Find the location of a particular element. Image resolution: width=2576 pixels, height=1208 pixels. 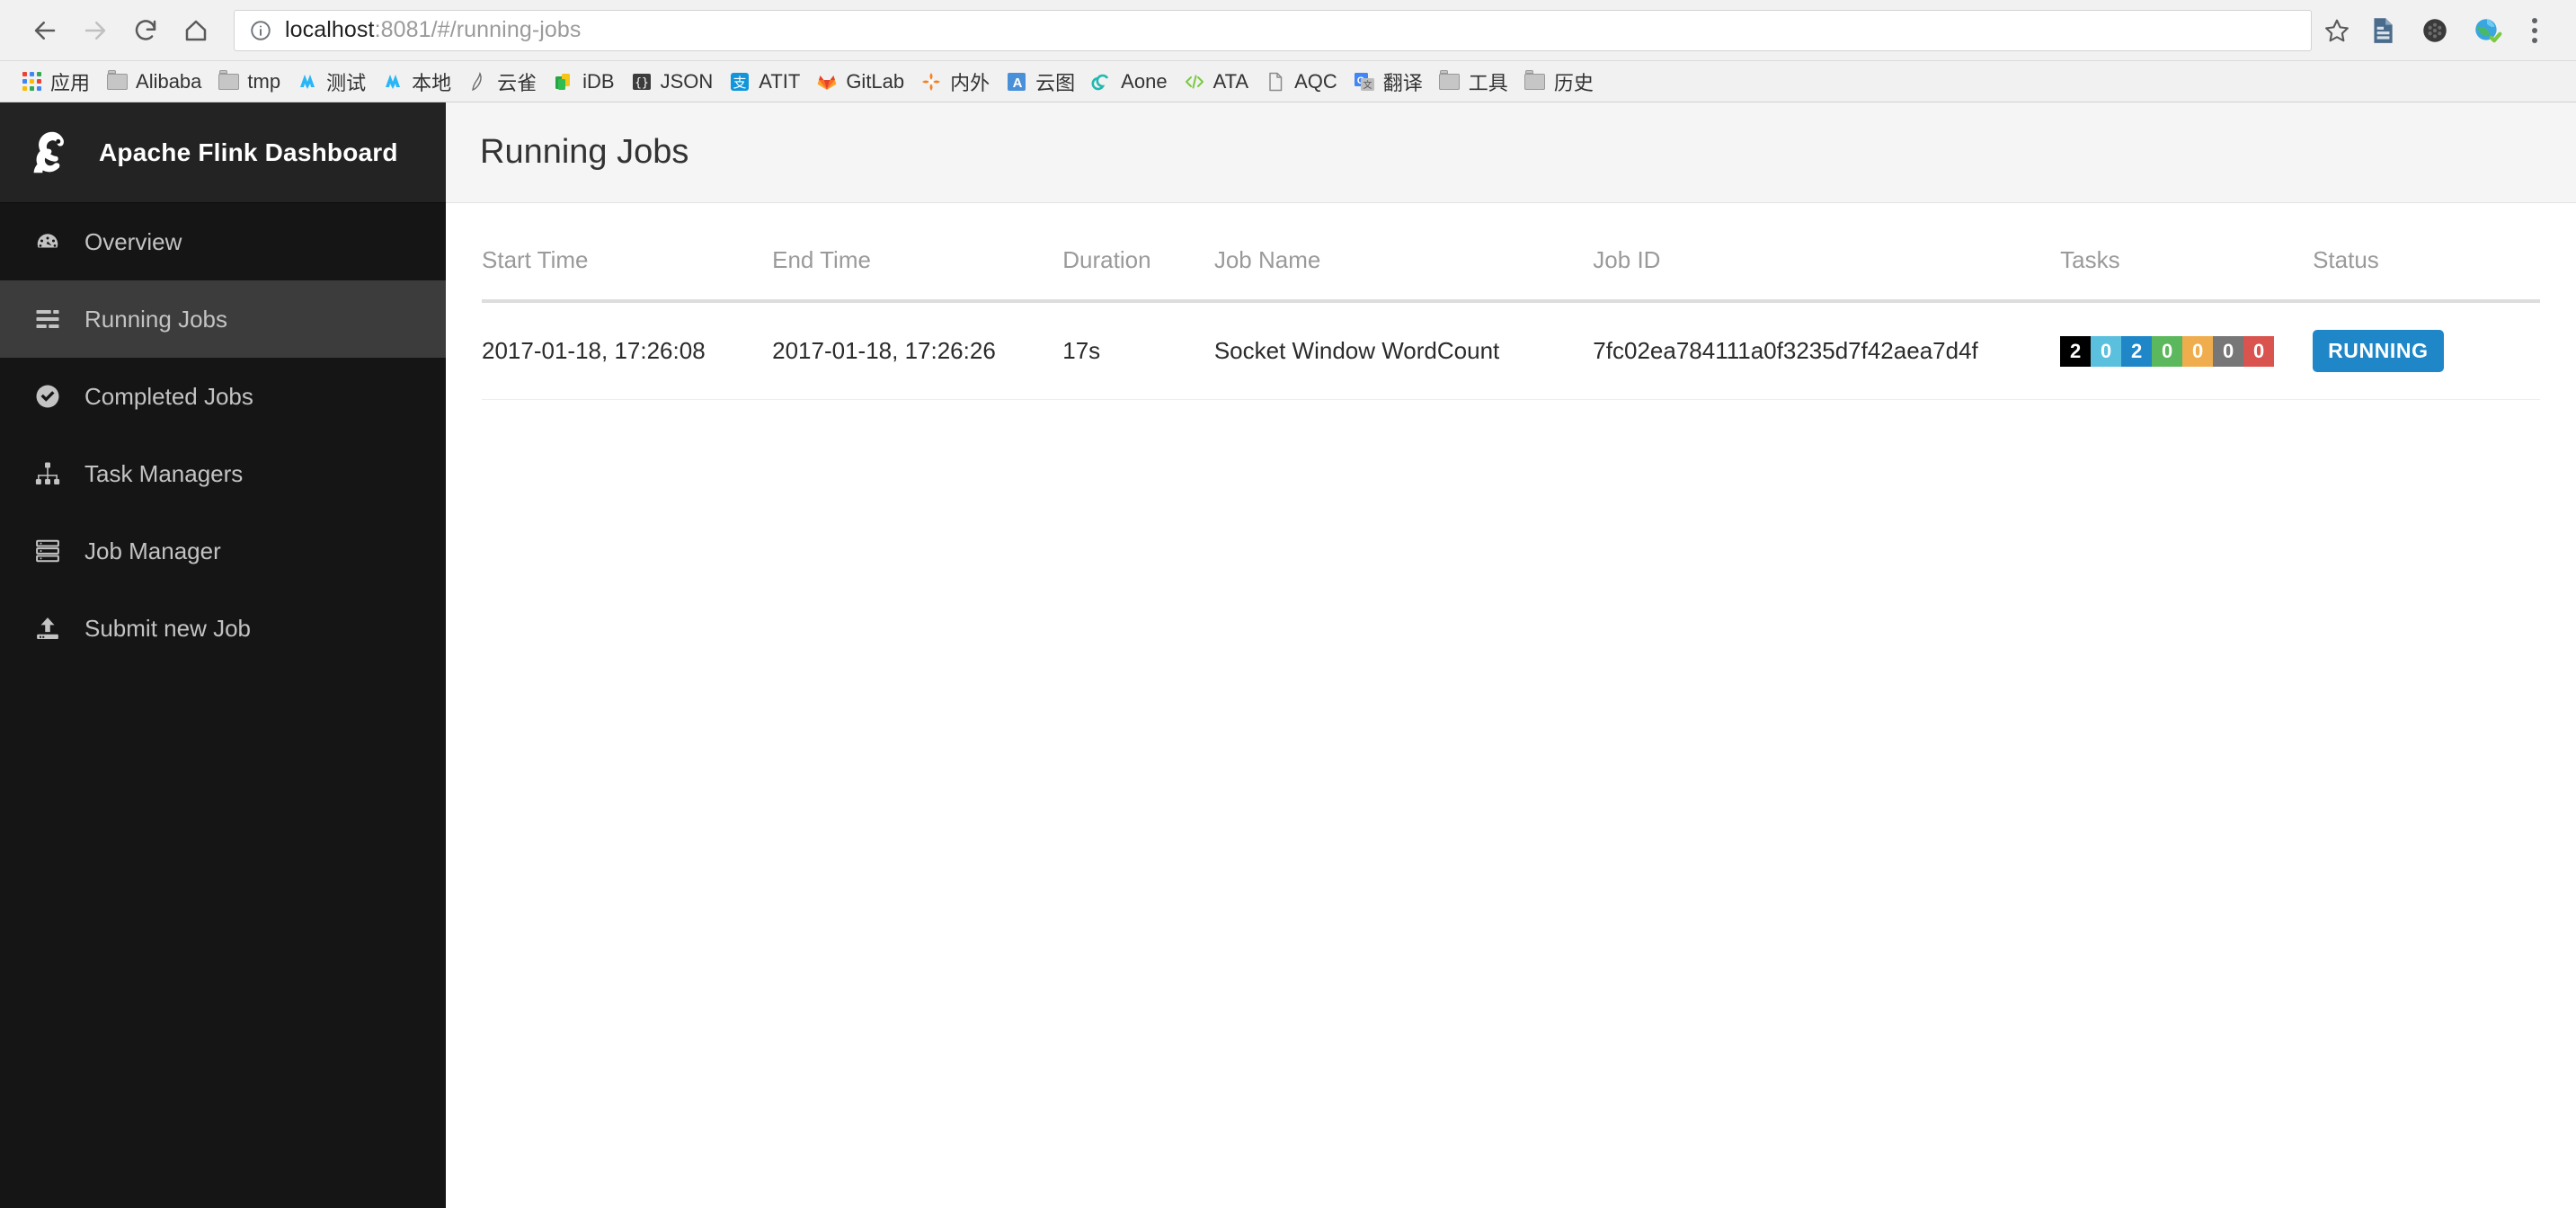

sitemap-icon is located at coordinates (48, 474).